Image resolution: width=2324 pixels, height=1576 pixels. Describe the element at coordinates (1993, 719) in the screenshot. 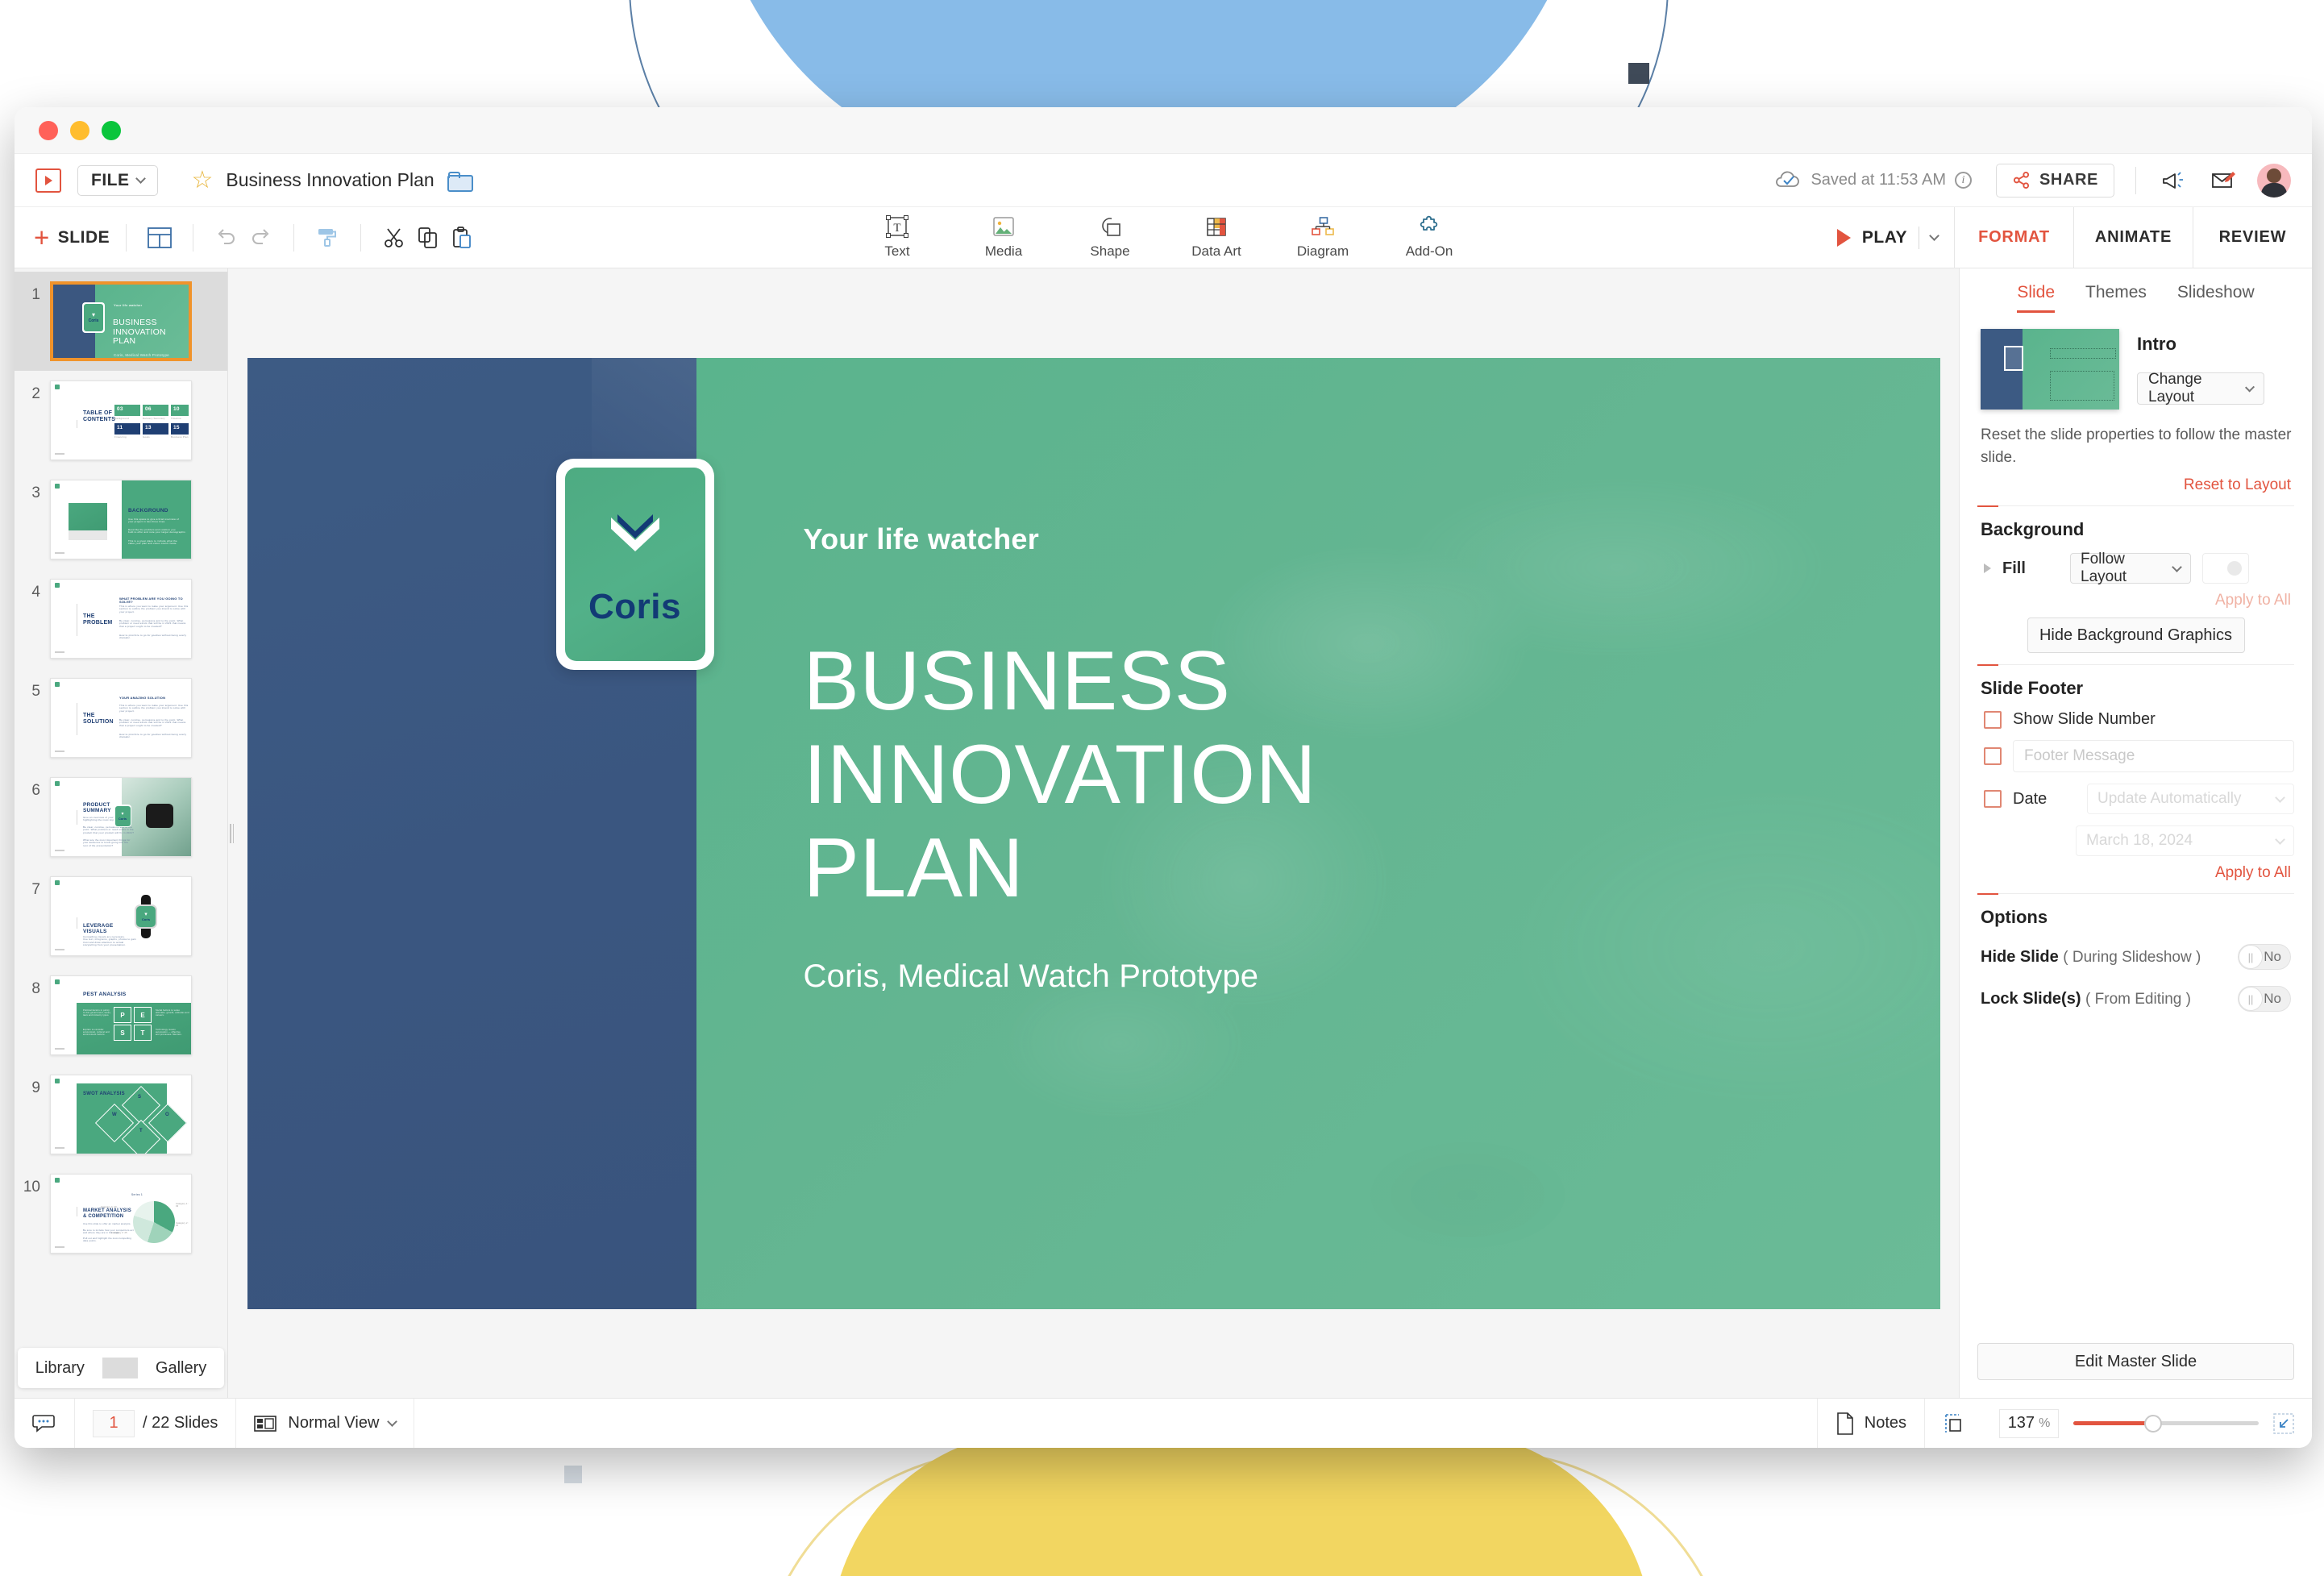

I see `show-slide-number-checkbox` at that location.